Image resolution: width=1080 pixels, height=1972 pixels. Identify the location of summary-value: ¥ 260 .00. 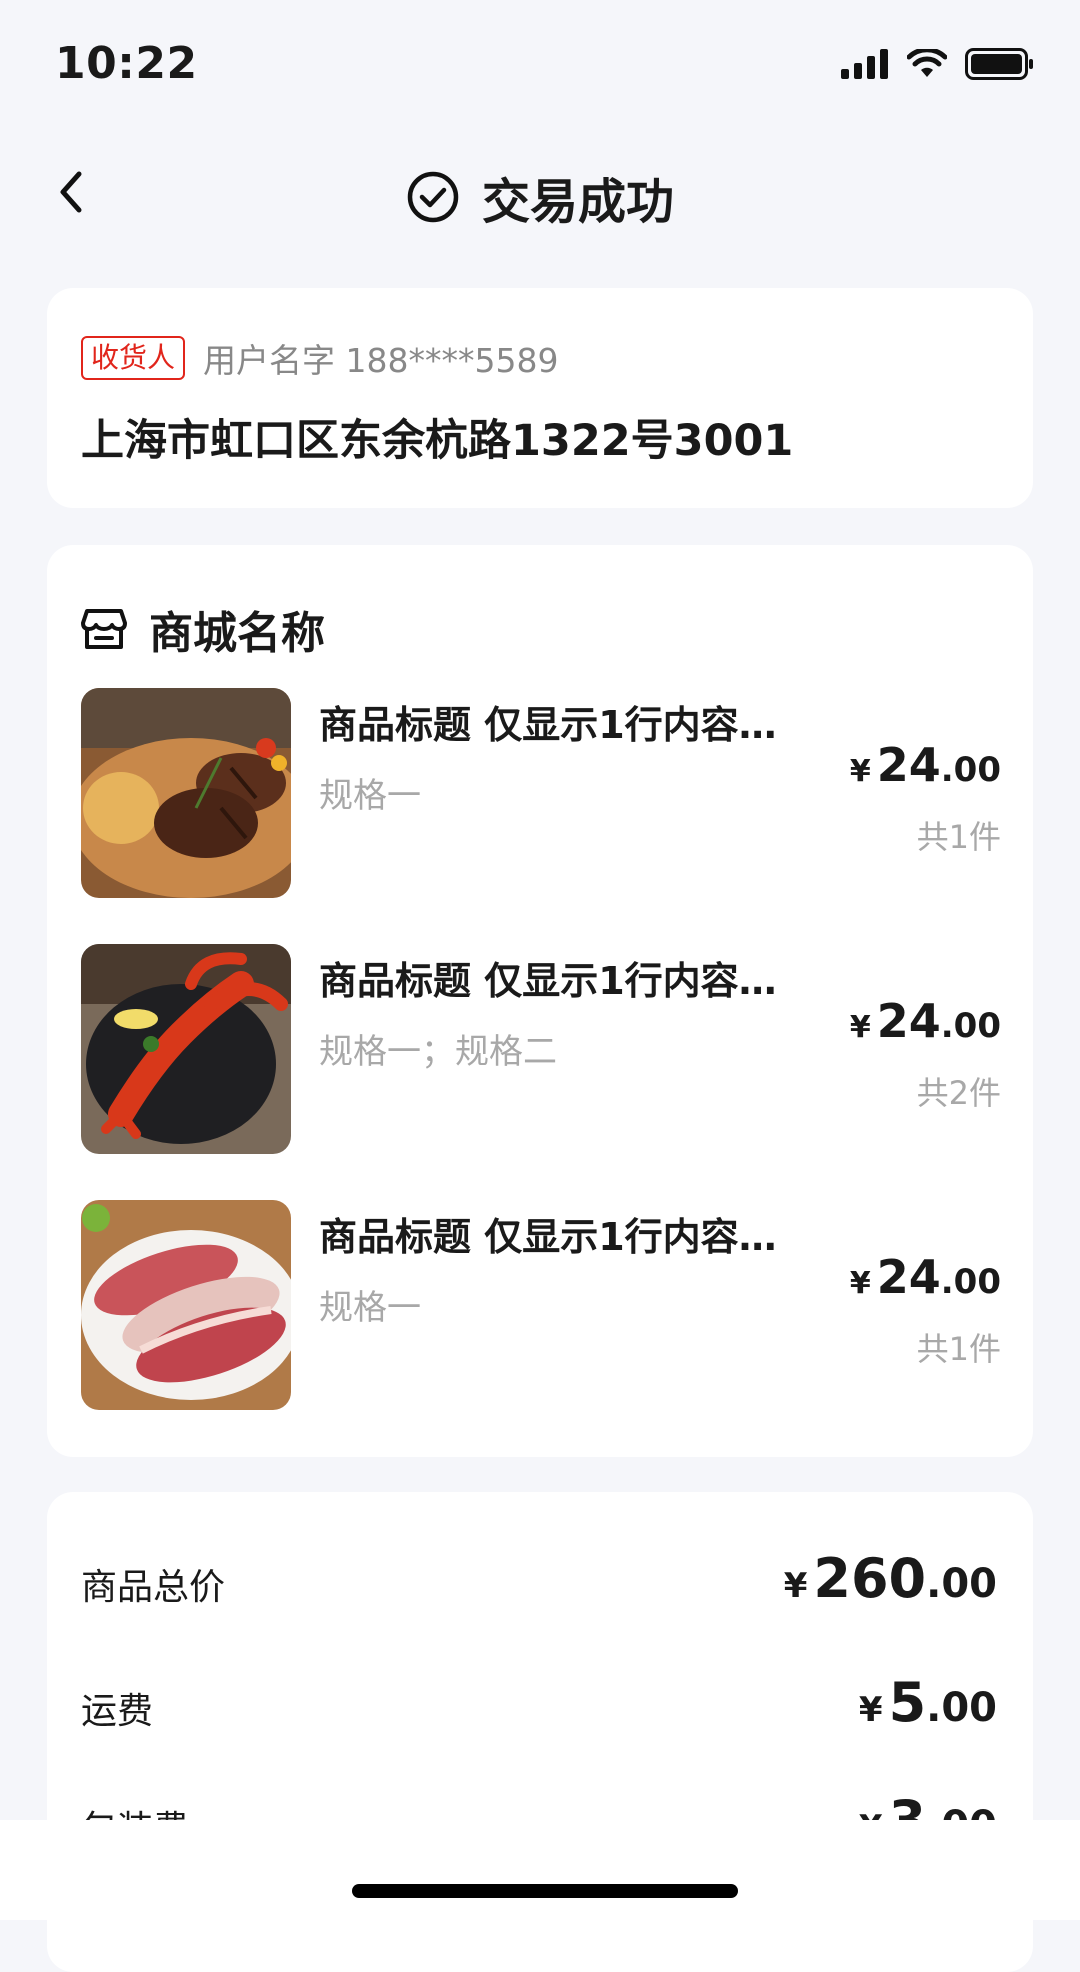
(890, 1578).